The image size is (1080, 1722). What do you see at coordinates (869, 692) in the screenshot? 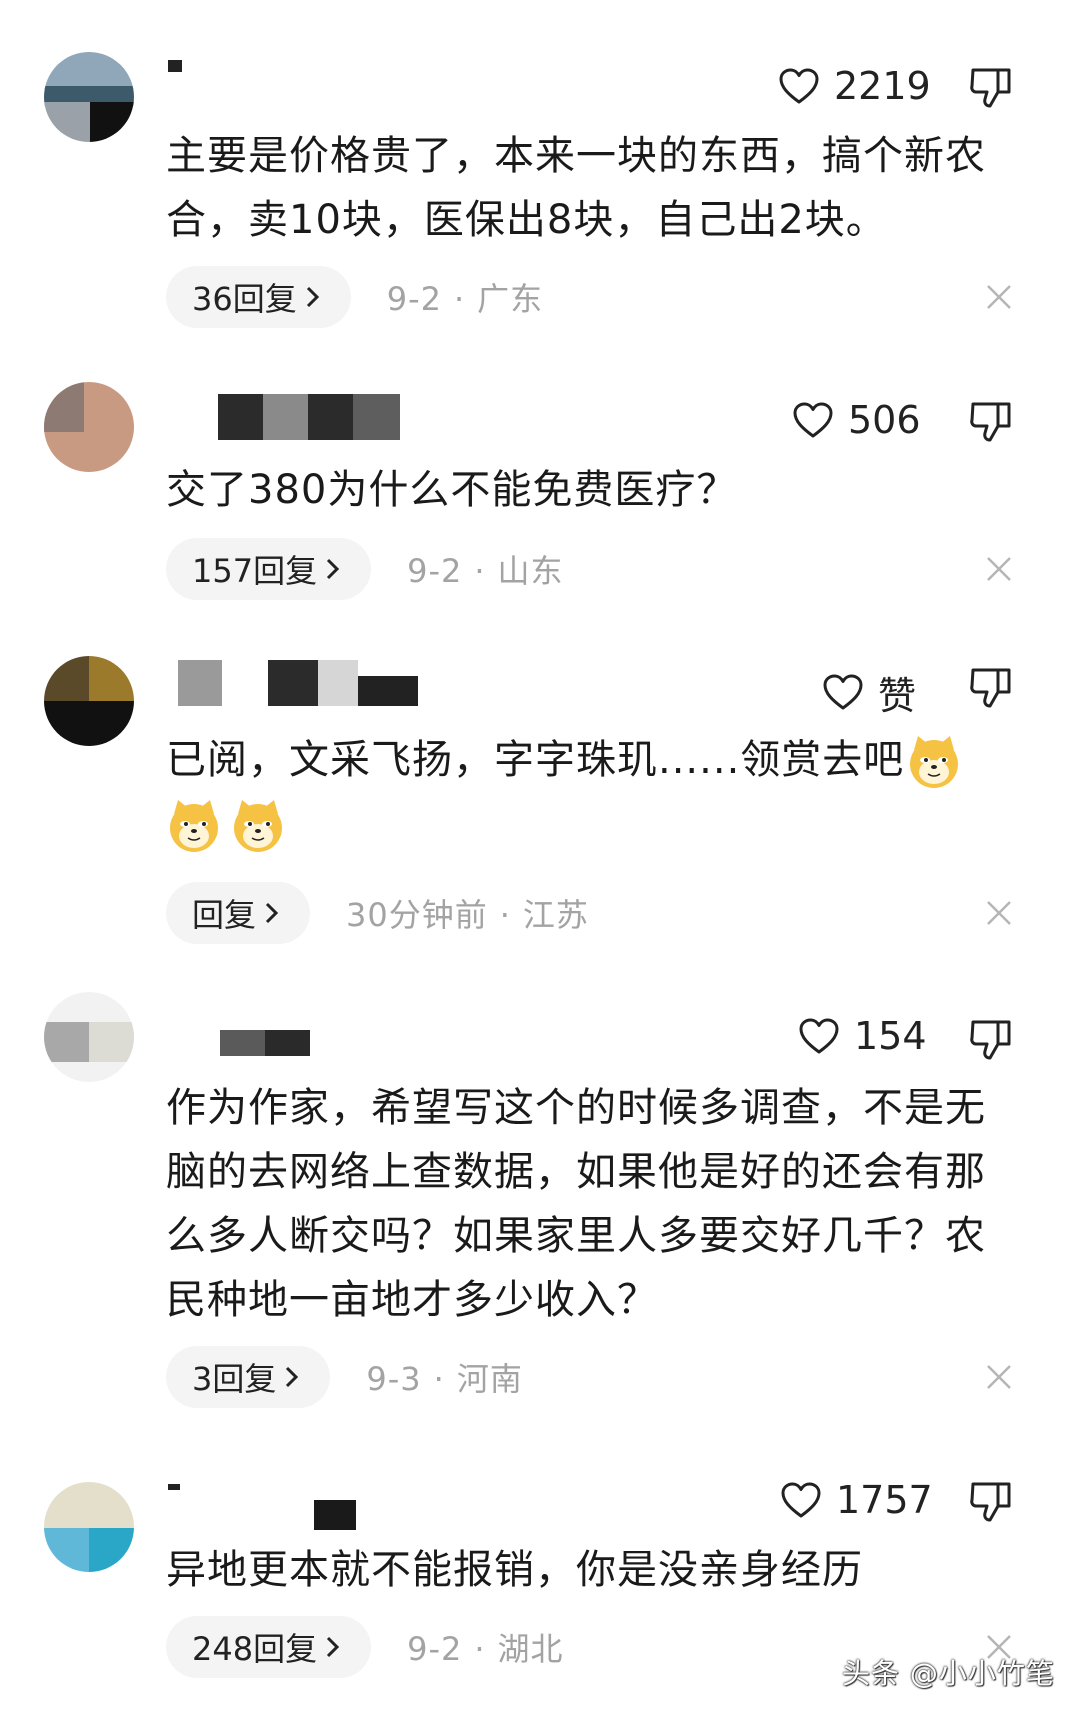
I see `like-button: 赞` at bounding box center [869, 692].